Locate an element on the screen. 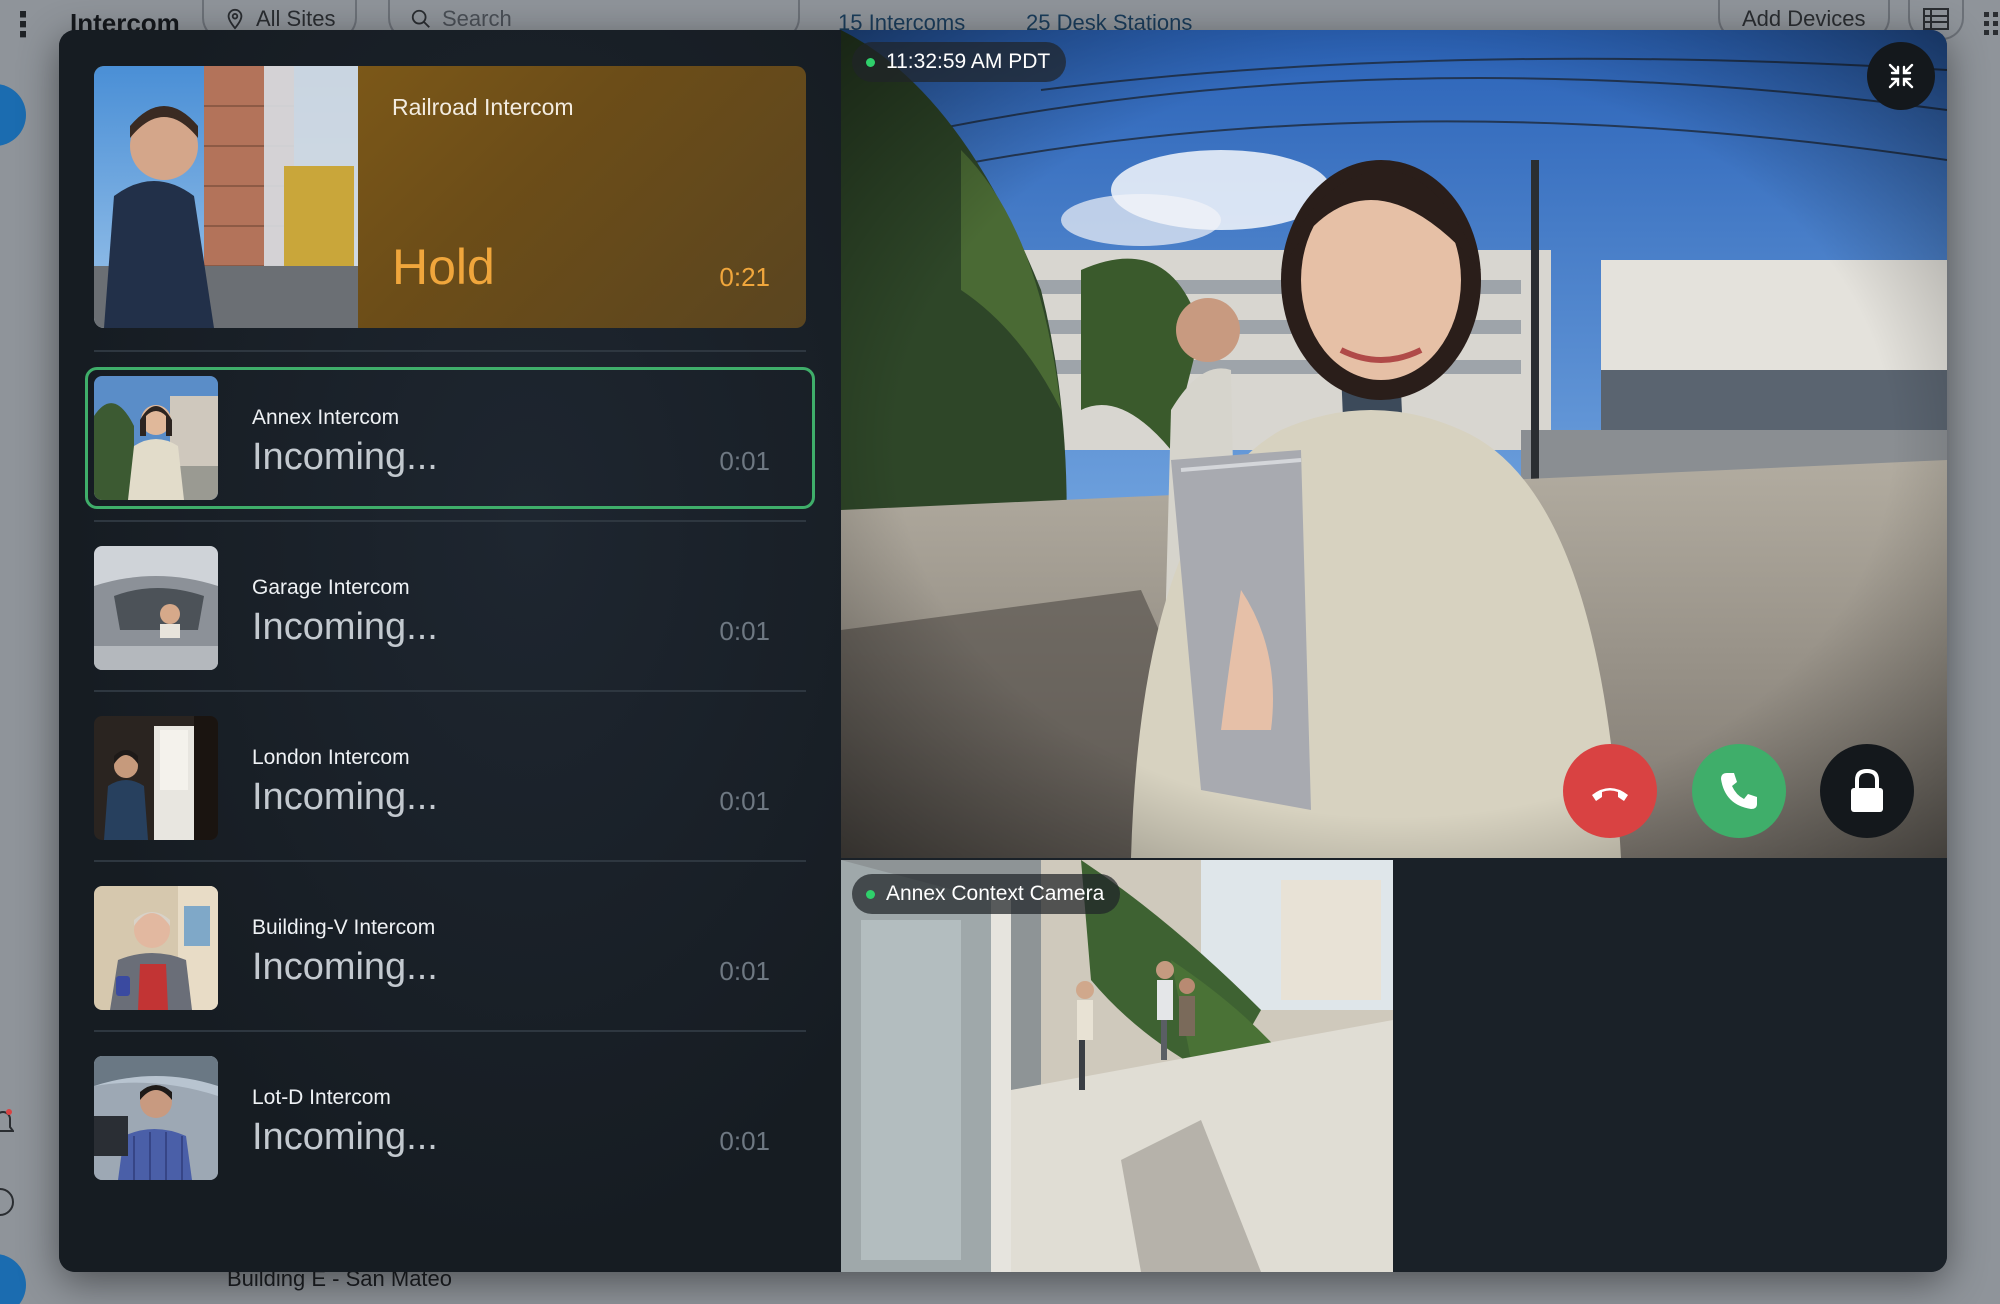 This screenshot has height=1304, width=2000. context-camera-name: Annex Context Camera is located at coordinates (995, 893).